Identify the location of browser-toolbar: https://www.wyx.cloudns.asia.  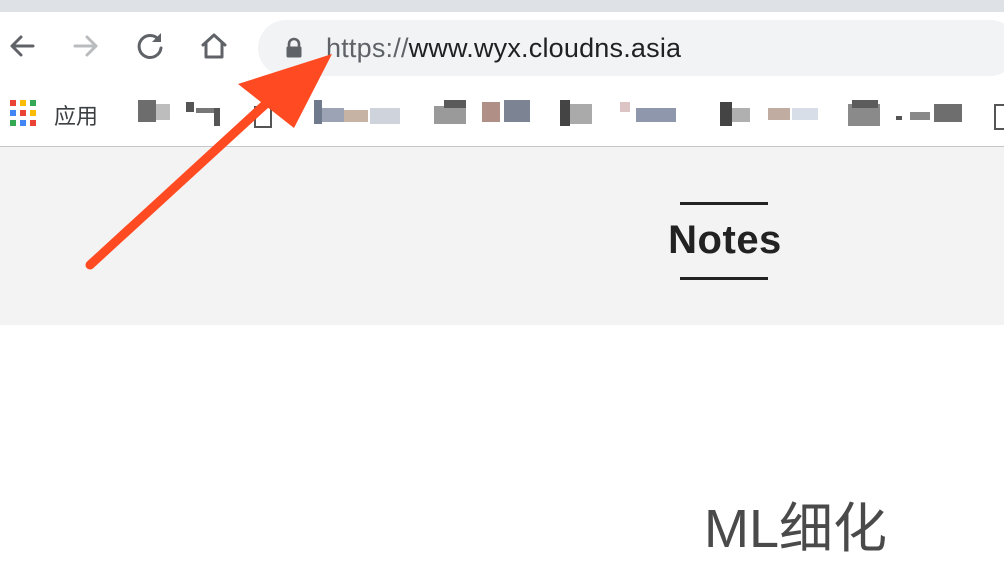
(502, 50).